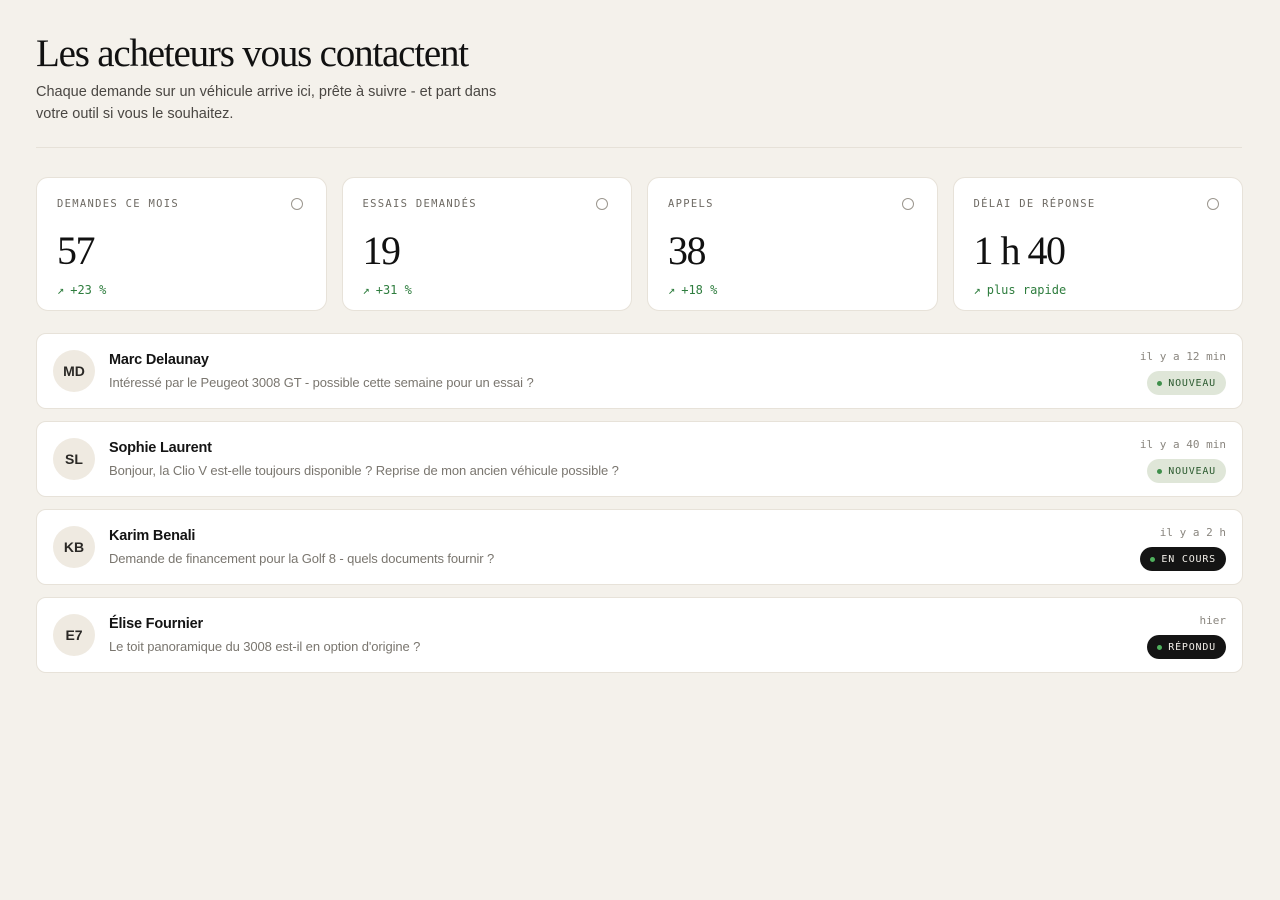 This screenshot has width=1280, height=900. I want to click on stat-value: 38, so click(687, 250).